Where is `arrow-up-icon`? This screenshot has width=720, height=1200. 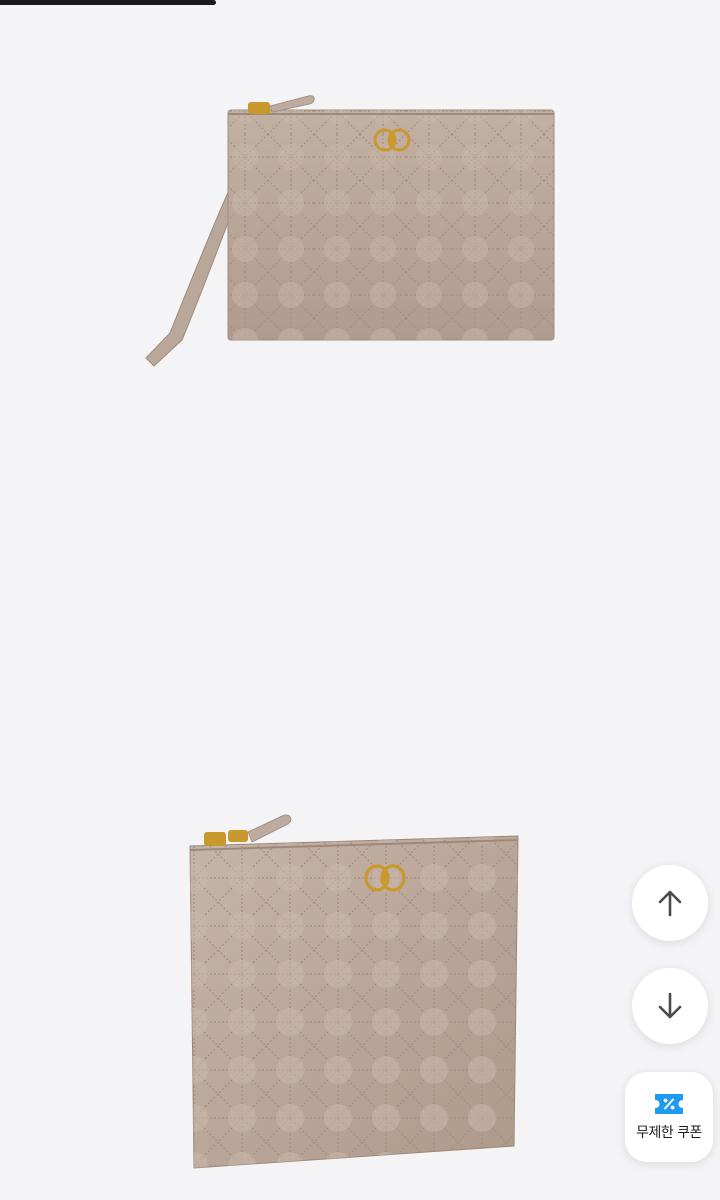
arrow-up-icon is located at coordinates (670, 903).